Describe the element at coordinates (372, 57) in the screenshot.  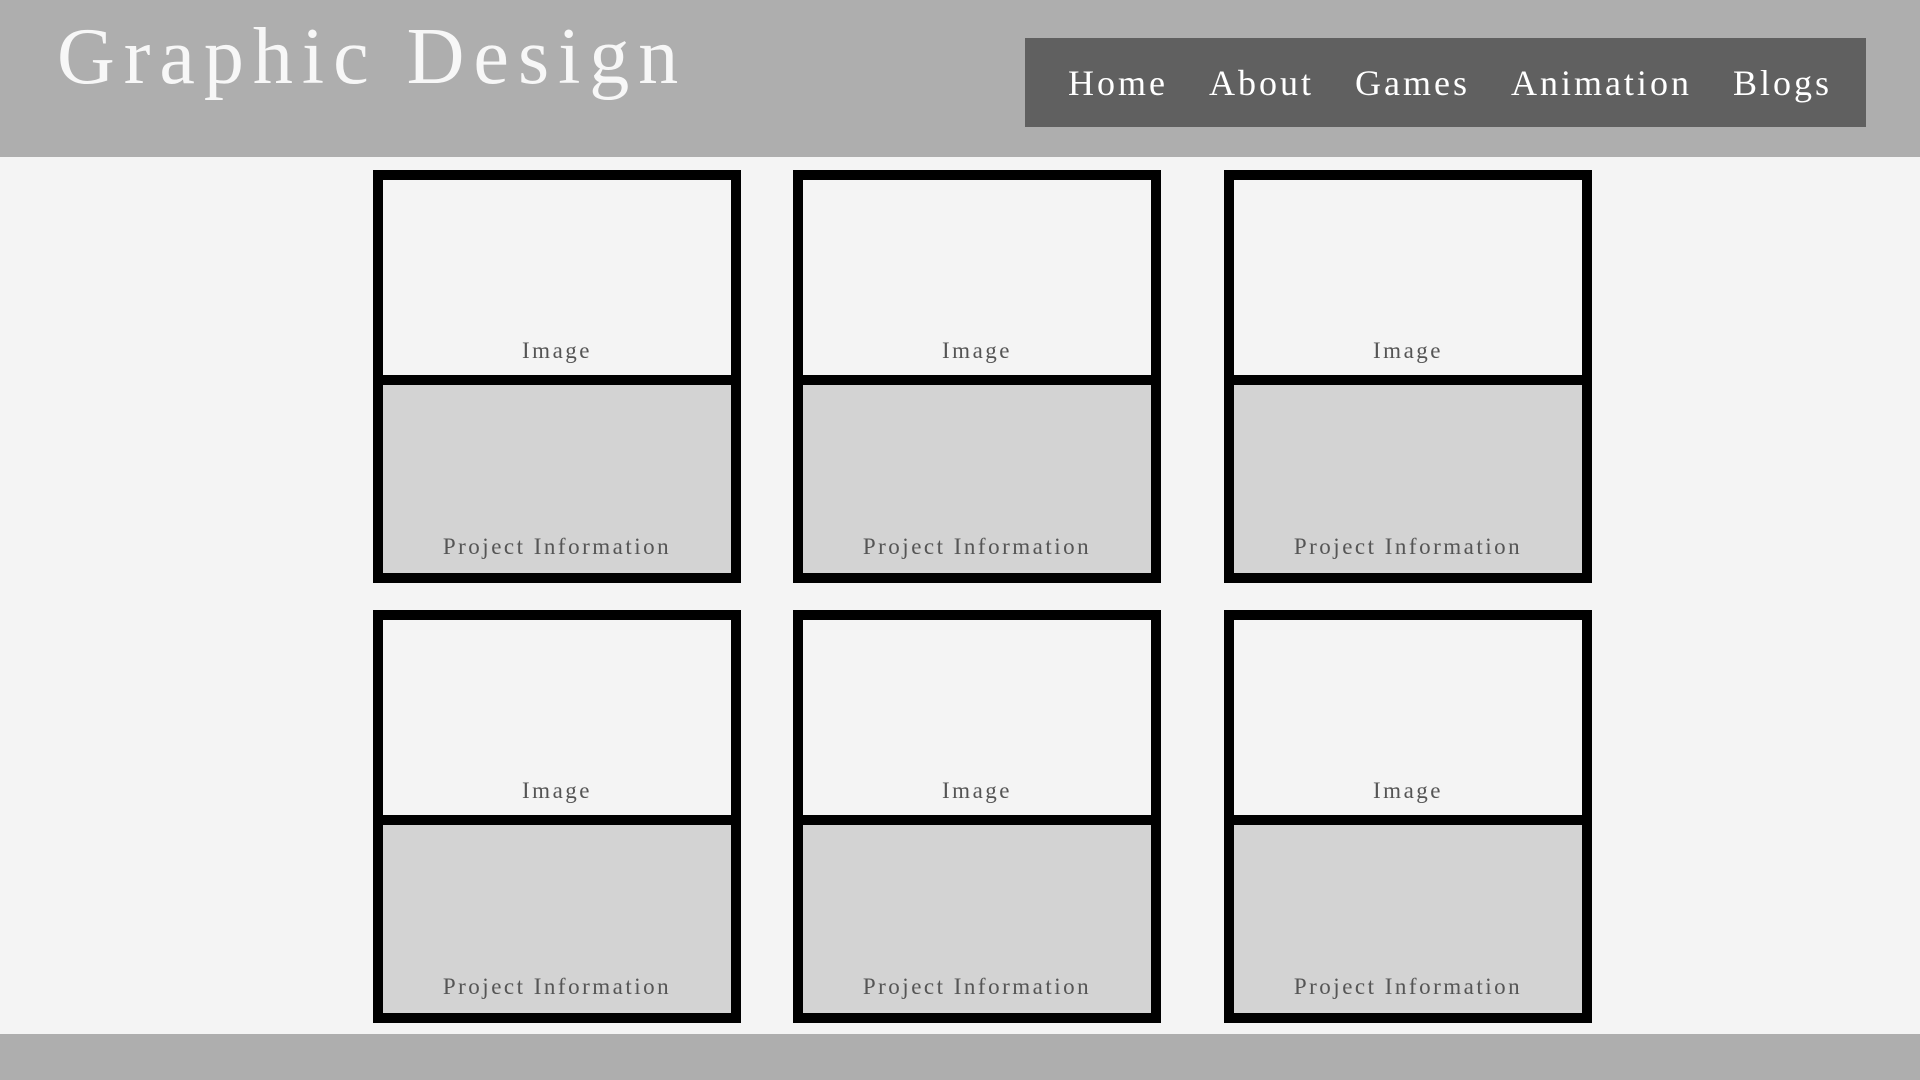
I see `site-title: Graphic Design` at that location.